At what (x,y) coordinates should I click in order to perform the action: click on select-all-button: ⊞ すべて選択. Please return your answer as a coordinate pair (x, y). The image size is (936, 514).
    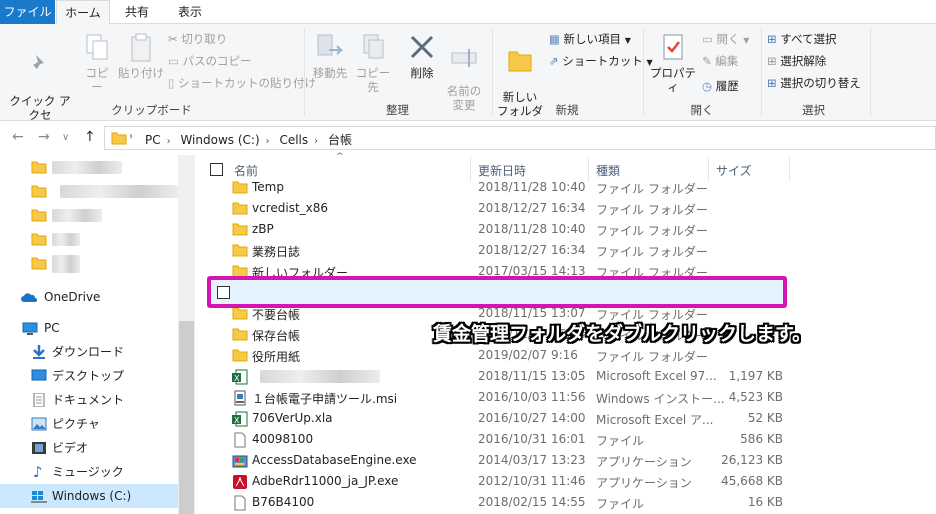
    Looking at the image, I should click on (802, 39).